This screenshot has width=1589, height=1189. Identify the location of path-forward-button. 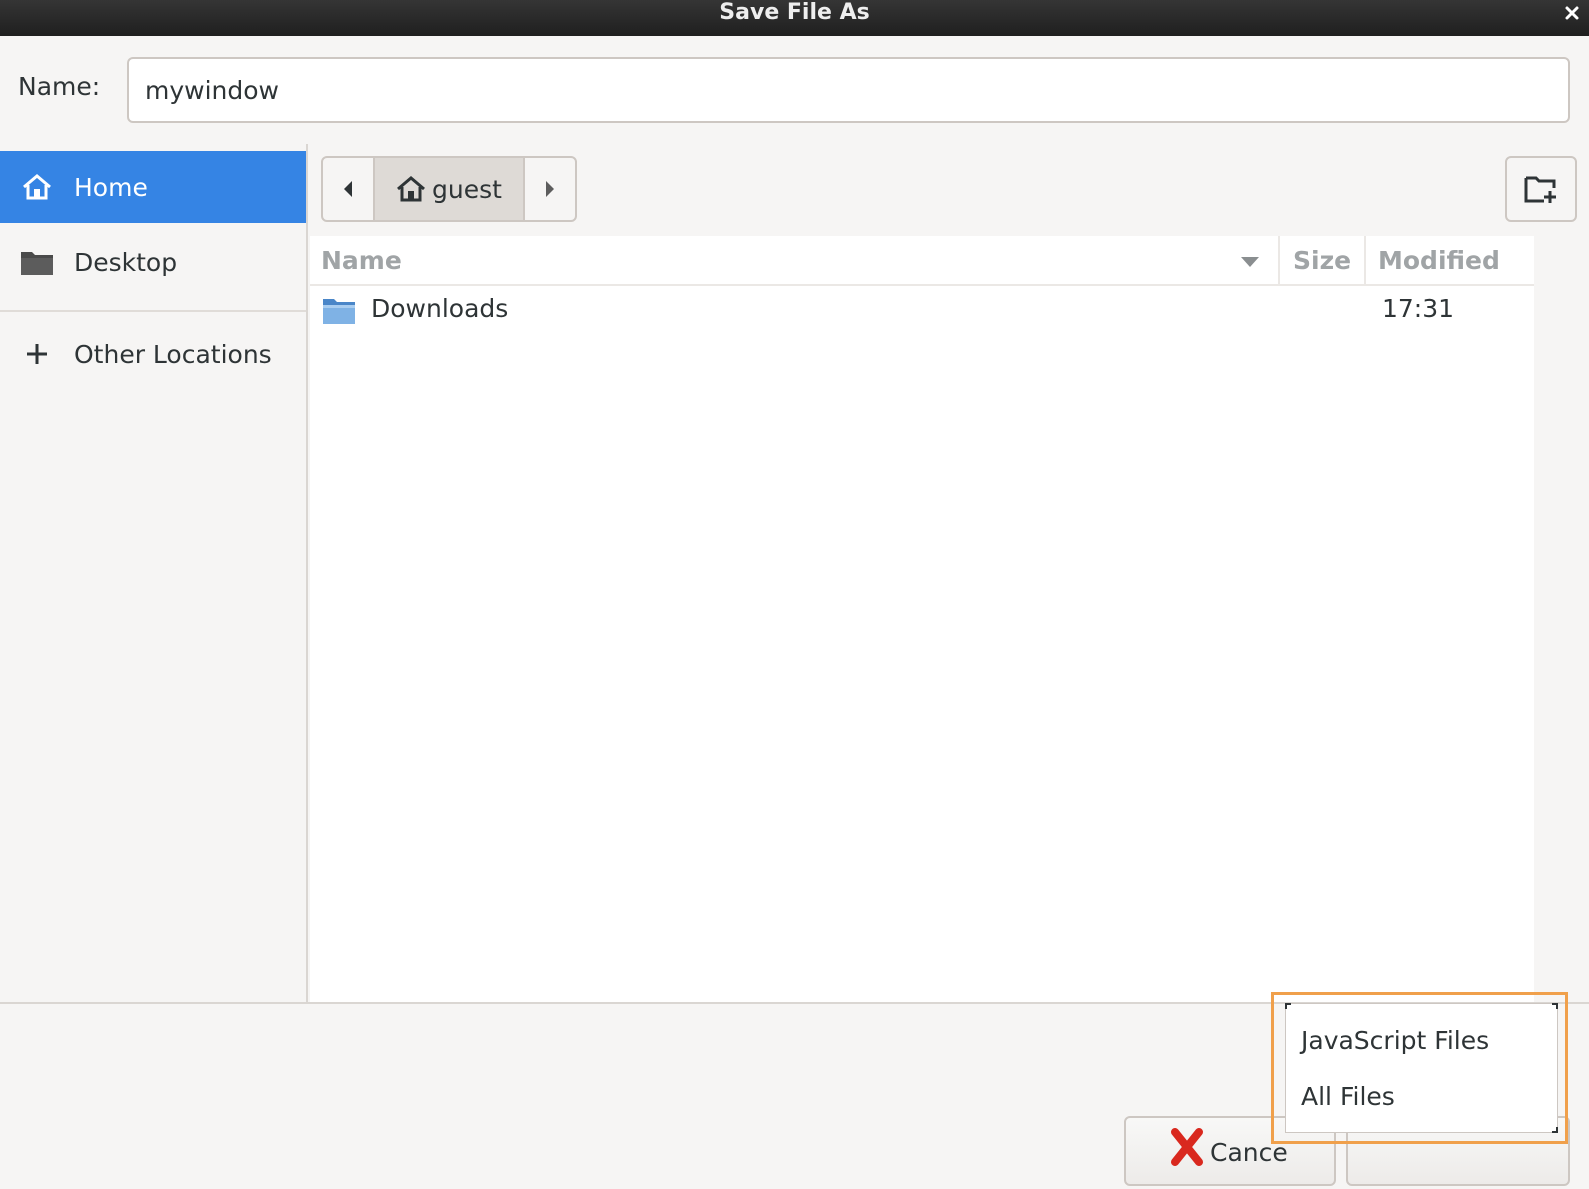
(550, 189).